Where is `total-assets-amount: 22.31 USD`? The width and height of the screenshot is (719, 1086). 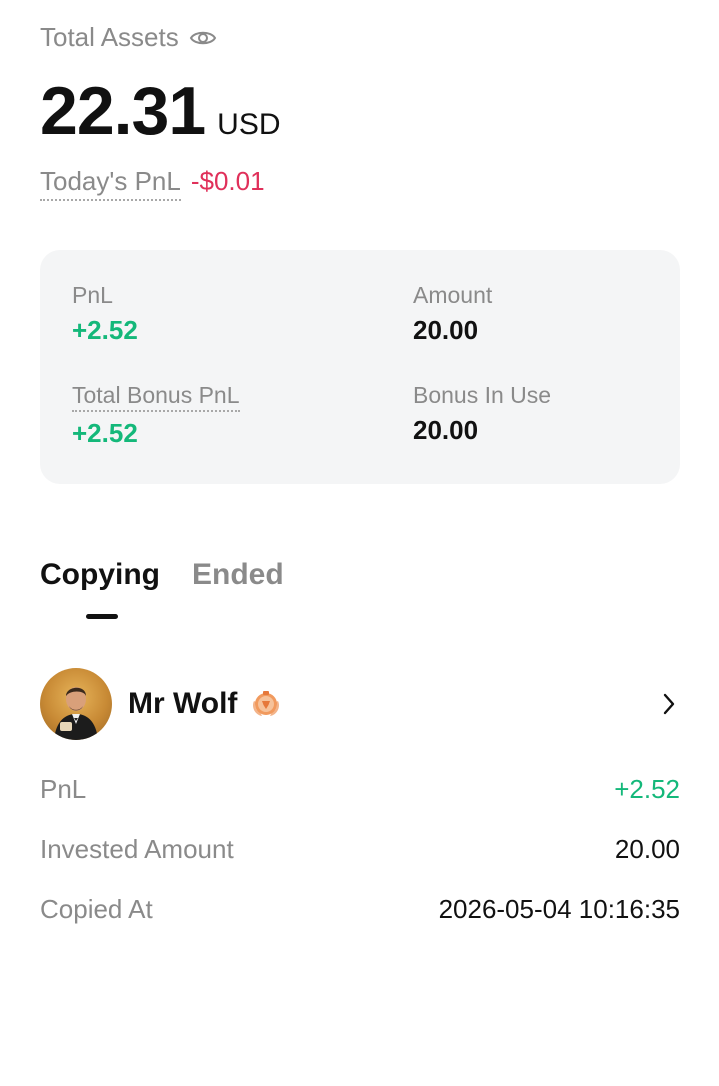
total-assets-amount: 22.31 USD is located at coordinates (160, 111).